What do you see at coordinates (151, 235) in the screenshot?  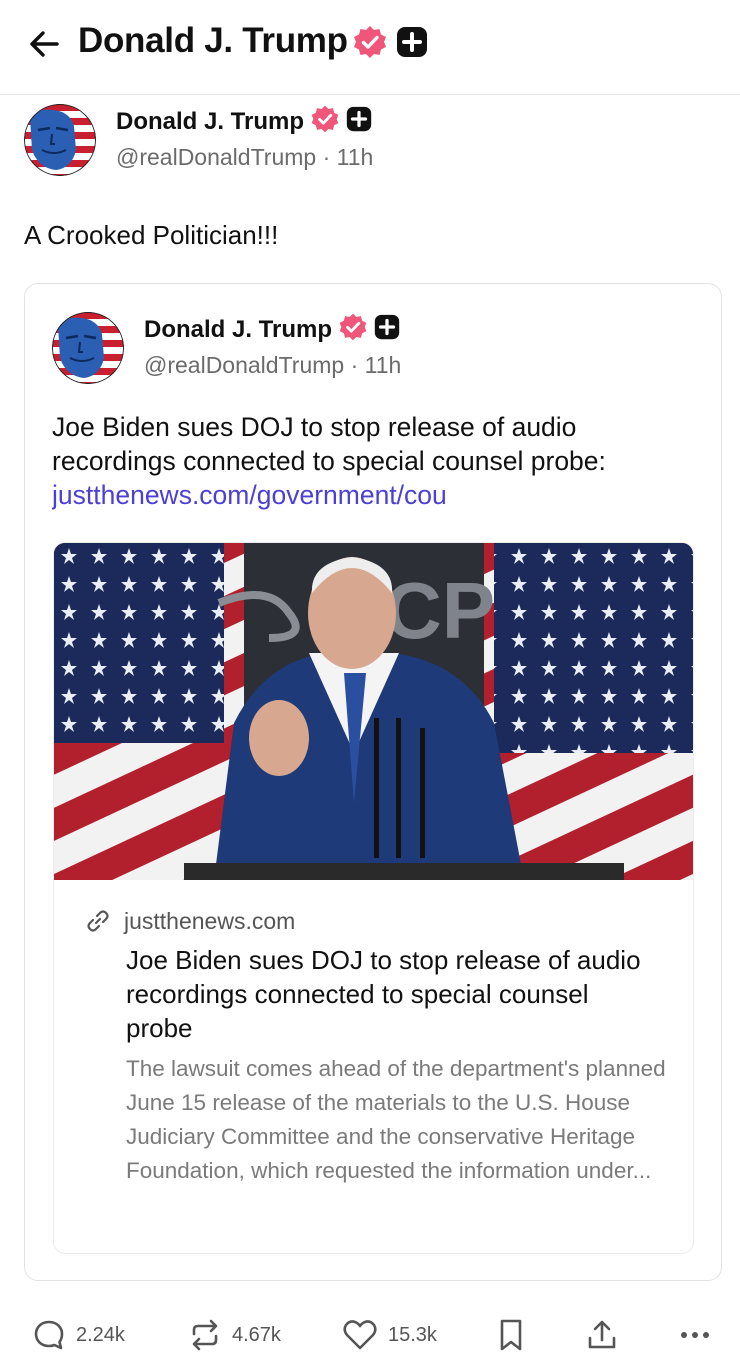 I see `post-text: A Crooked Politician!!!` at bounding box center [151, 235].